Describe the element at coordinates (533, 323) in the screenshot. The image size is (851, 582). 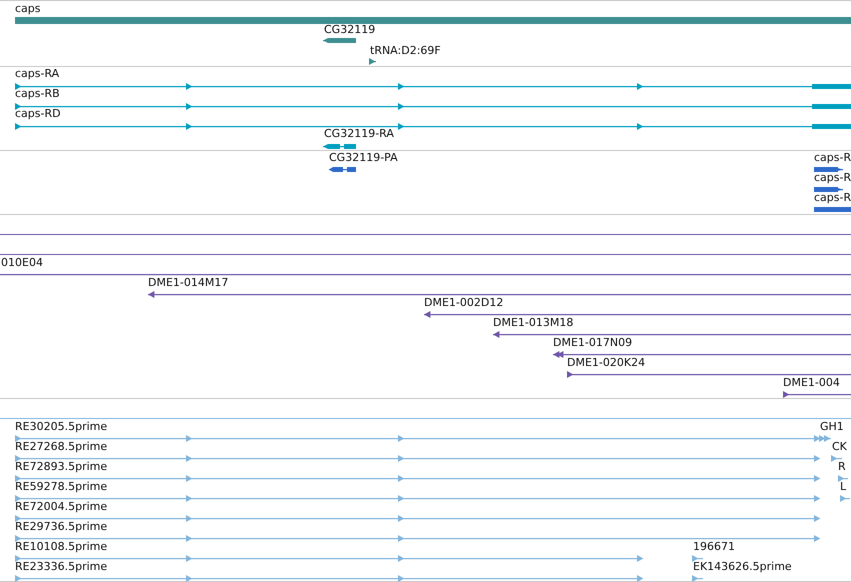
I see `feature-label: DME1-013M18` at that location.